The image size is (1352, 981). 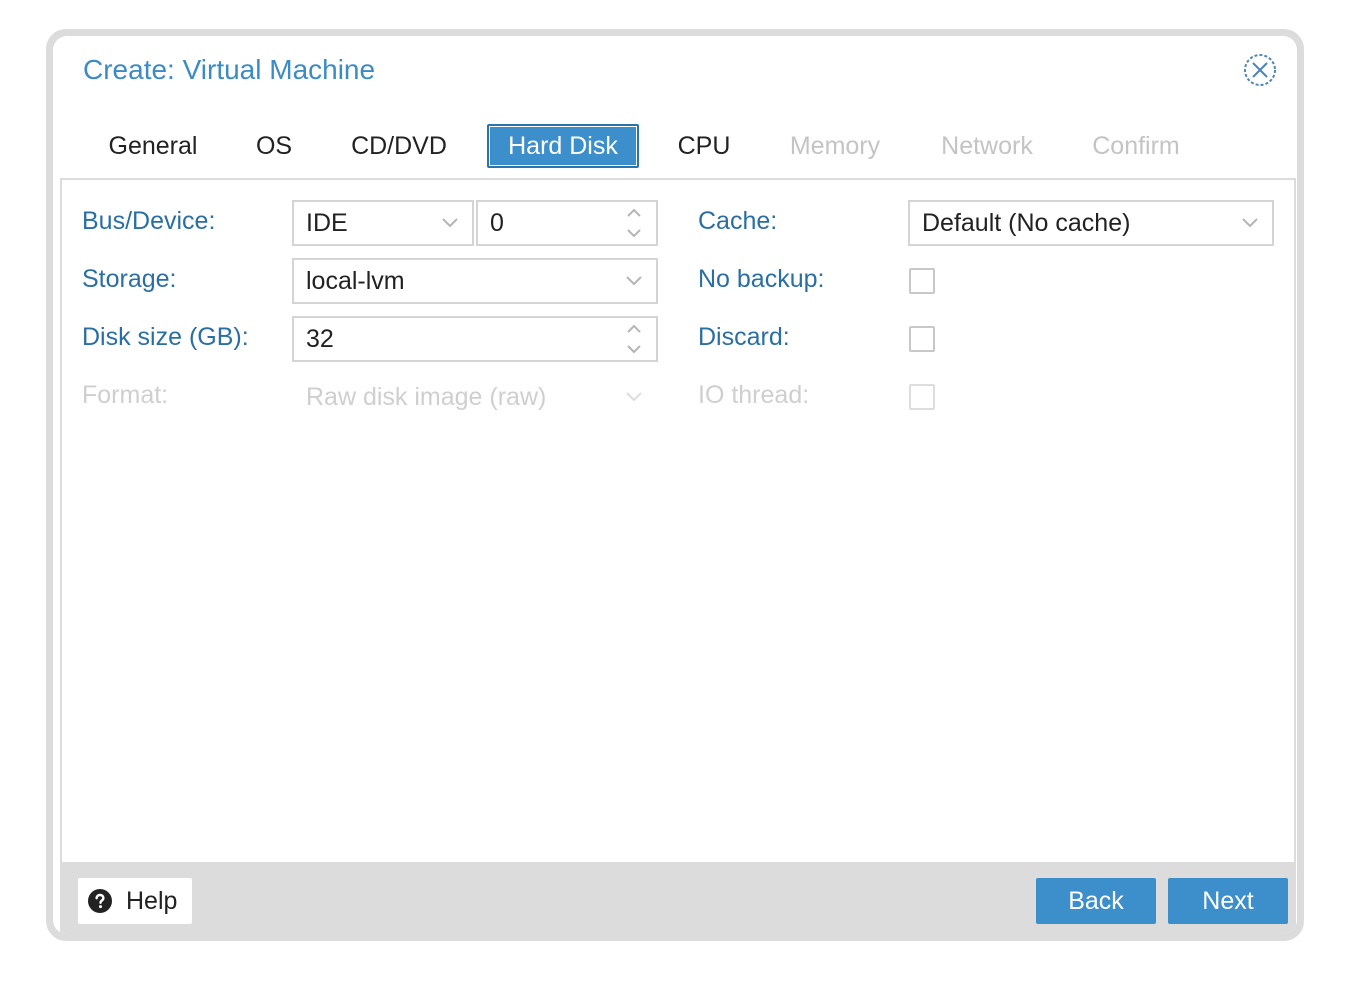 I want to click on cache-label: Cache:, so click(x=738, y=221).